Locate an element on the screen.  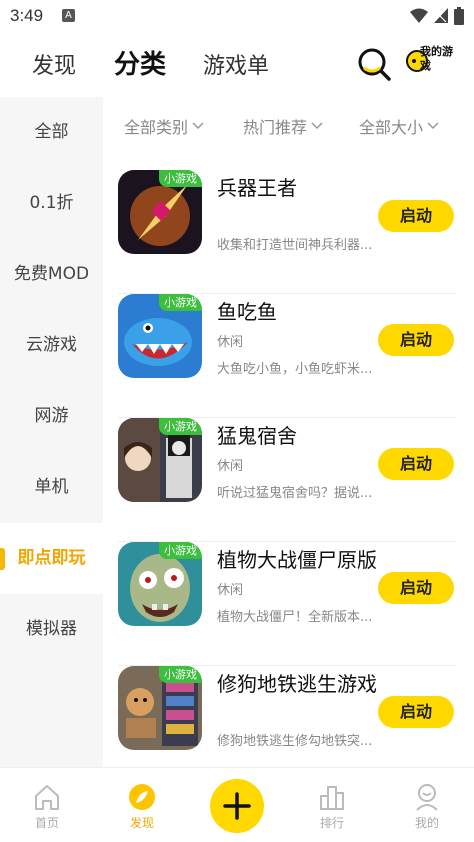
status-time: 3:49 is located at coordinates (27, 15).